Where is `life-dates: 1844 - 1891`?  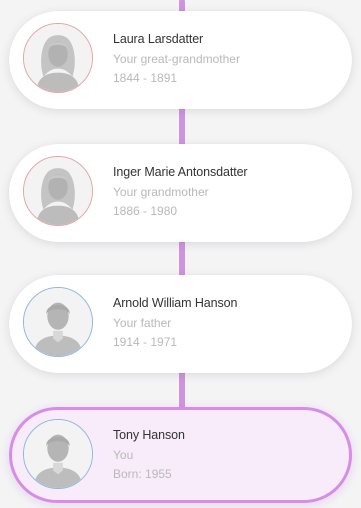
life-dates: 1844 - 1891 is located at coordinates (145, 78).